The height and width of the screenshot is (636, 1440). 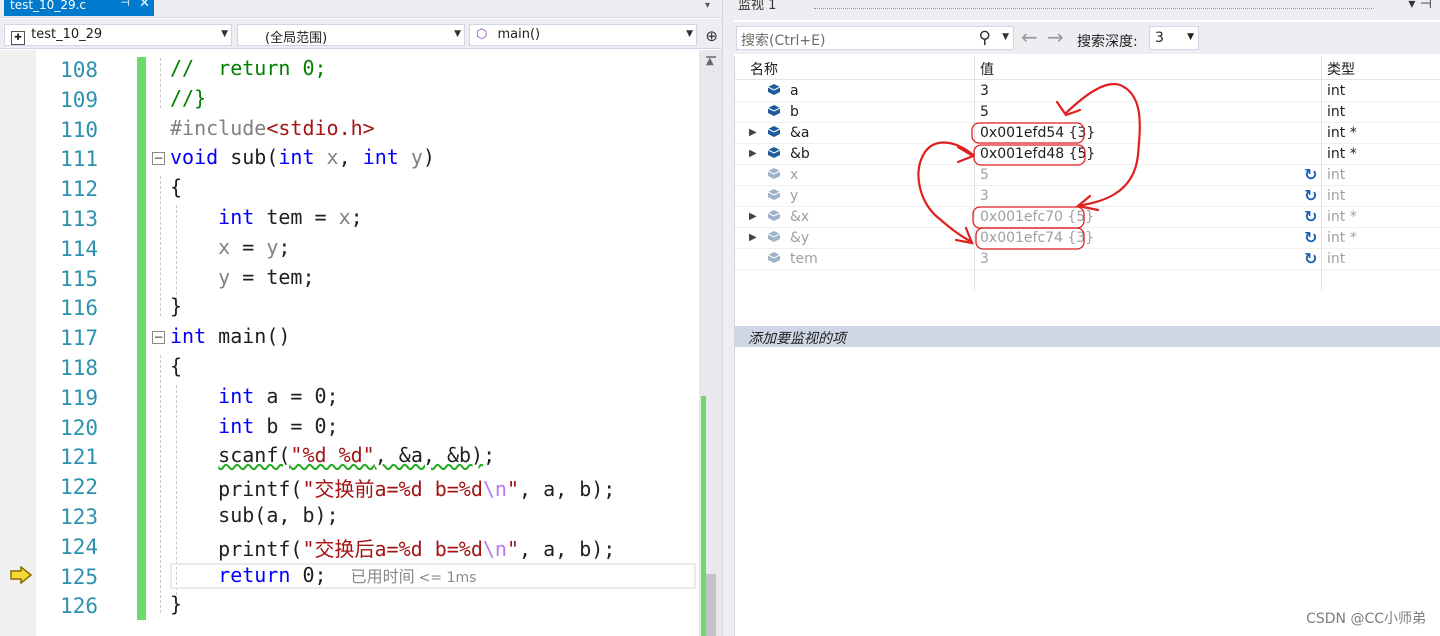 I want to click on code-token: x, so click(x=326, y=157).